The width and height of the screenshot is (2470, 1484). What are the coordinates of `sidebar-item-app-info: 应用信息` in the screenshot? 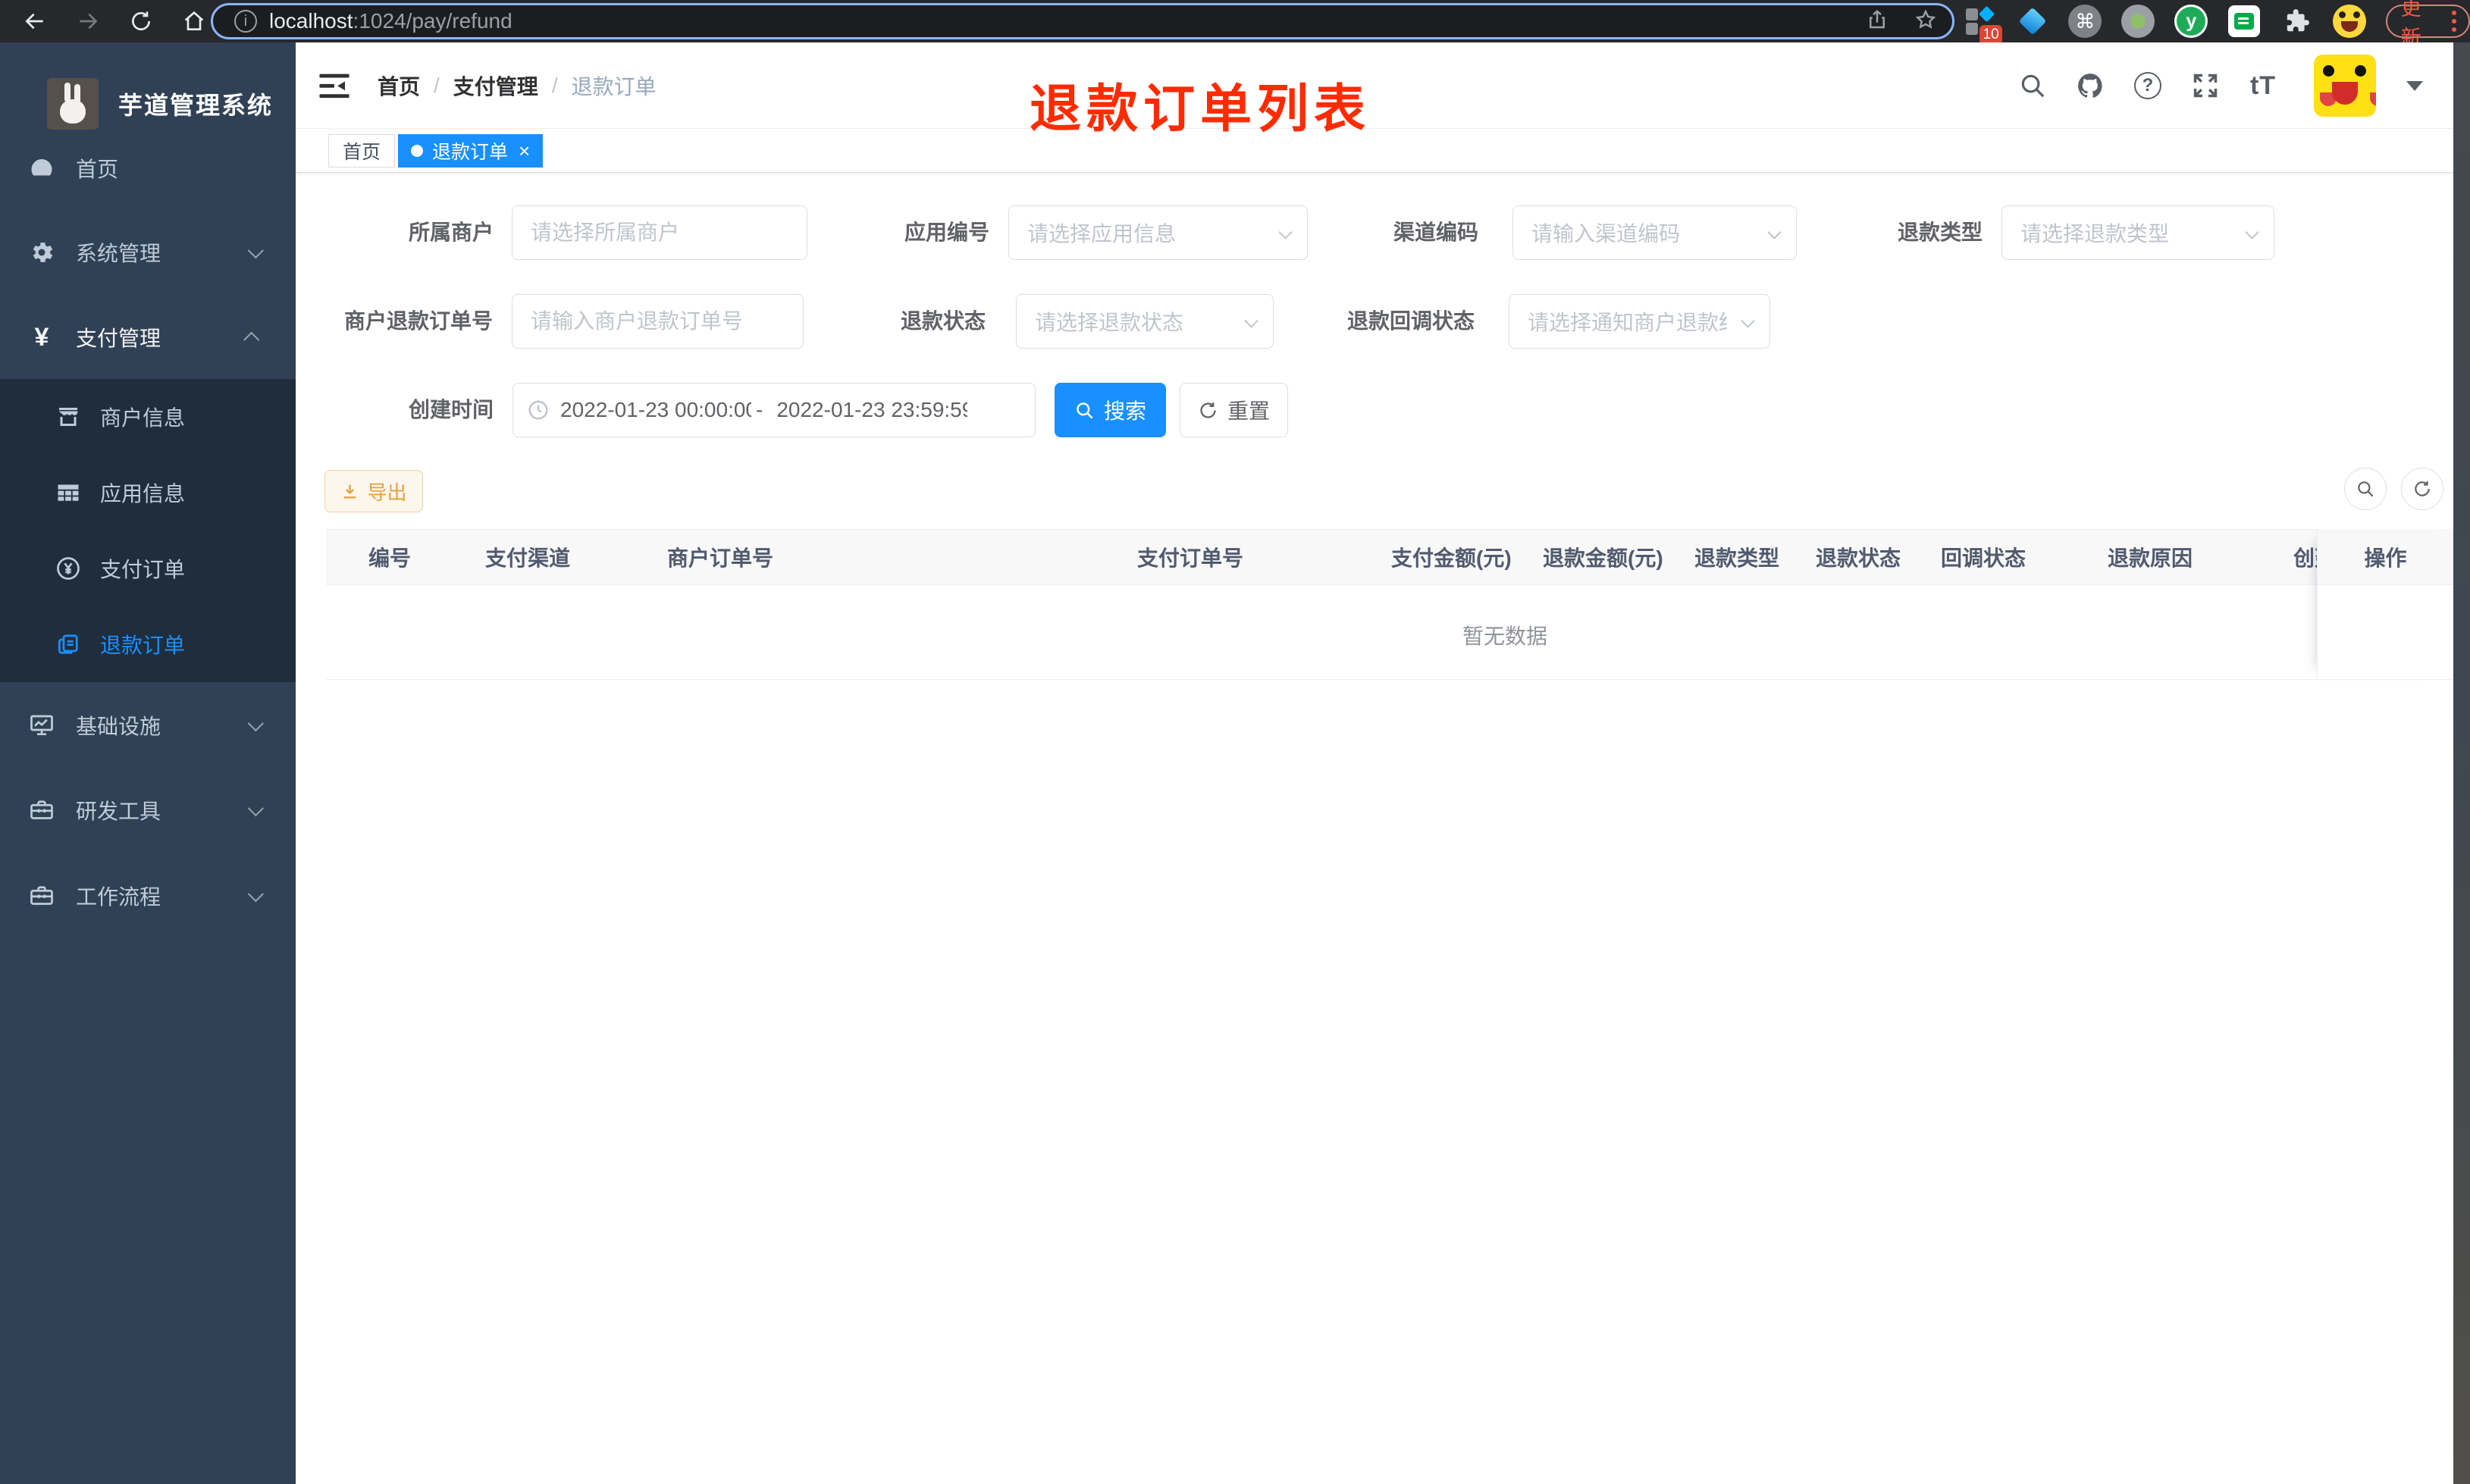 It's located at (148, 492).